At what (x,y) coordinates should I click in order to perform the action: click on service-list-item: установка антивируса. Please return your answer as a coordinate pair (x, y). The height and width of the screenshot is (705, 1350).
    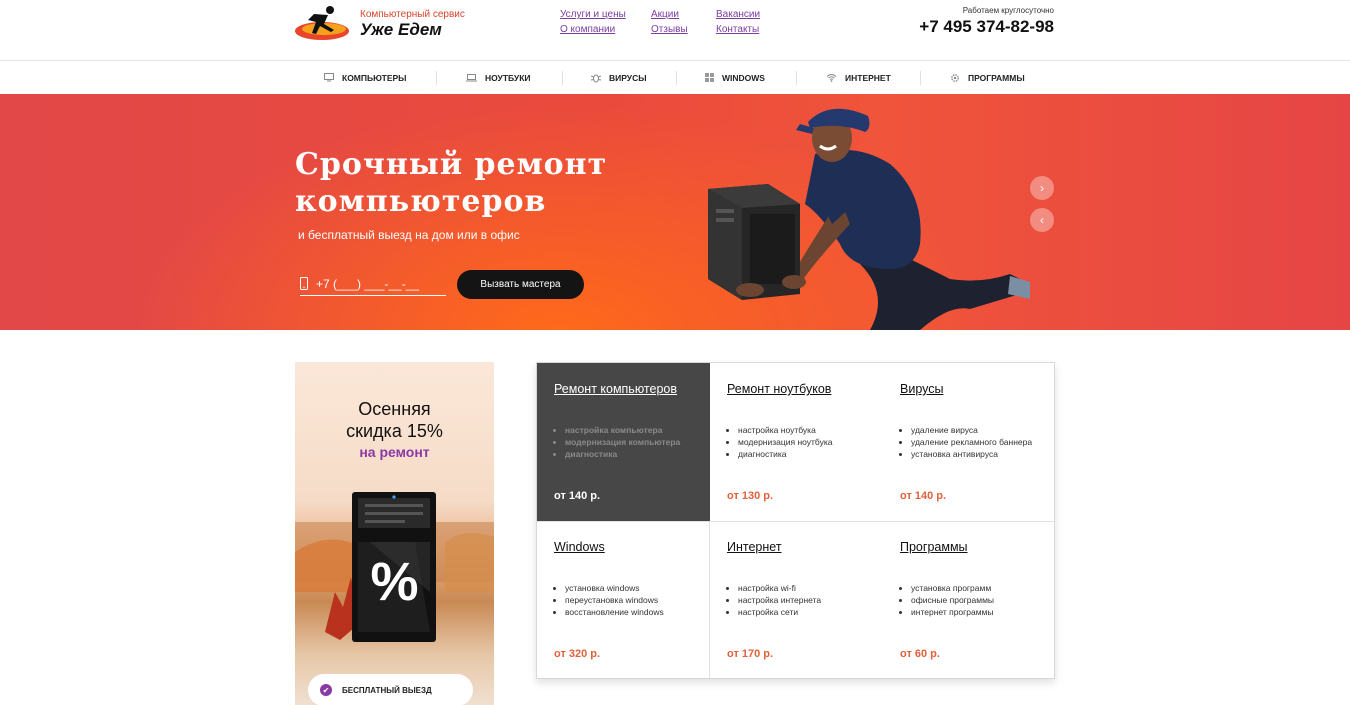
    Looking at the image, I should click on (971, 454).